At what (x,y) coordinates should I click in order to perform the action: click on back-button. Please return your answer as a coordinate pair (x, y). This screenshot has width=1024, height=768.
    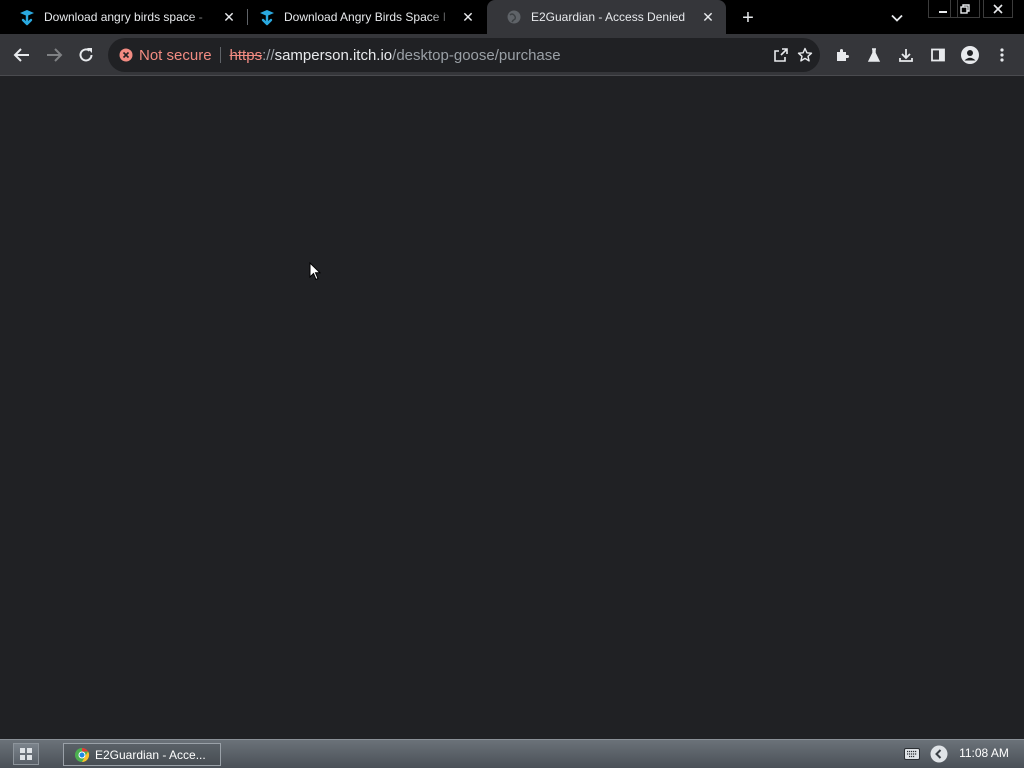
    Looking at the image, I should click on (22, 55).